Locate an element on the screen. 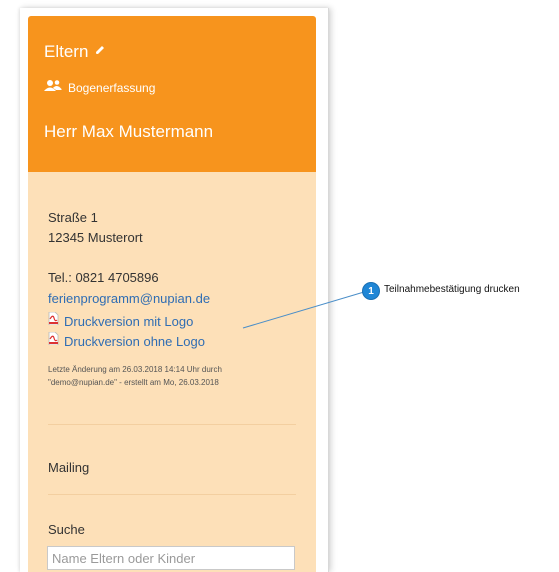 The height and width of the screenshot is (572, 559). callout-text: Teilnahmebestätigung drucken is located at coordinates (452, 289).